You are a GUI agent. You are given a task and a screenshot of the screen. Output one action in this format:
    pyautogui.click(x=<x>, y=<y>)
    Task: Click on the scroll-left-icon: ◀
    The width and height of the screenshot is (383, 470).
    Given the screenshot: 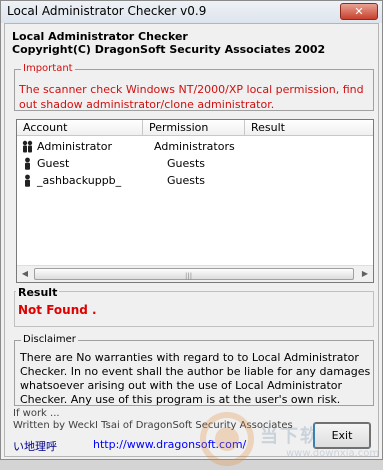 What is the action you would take?
    pyautogui.click(x=25, y=273)
    